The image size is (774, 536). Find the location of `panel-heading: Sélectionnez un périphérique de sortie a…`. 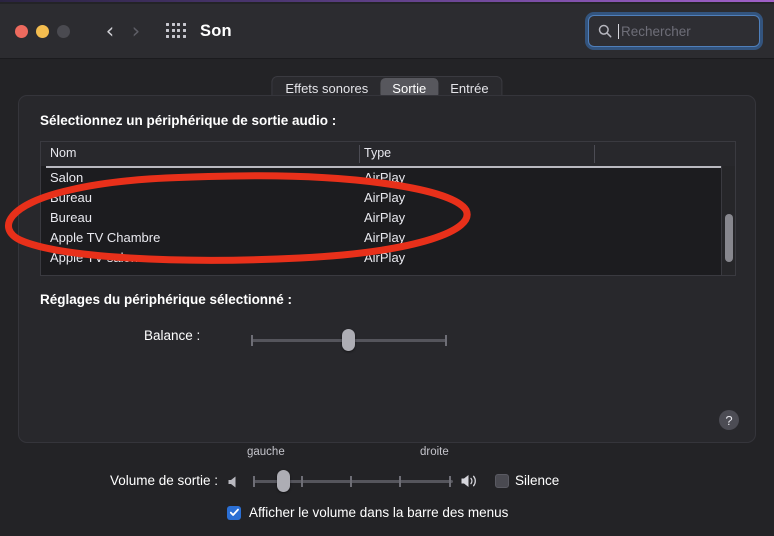

panel-heading: Sélectionnez un périphérique de sortie a… is located at coordinates (188, 120).